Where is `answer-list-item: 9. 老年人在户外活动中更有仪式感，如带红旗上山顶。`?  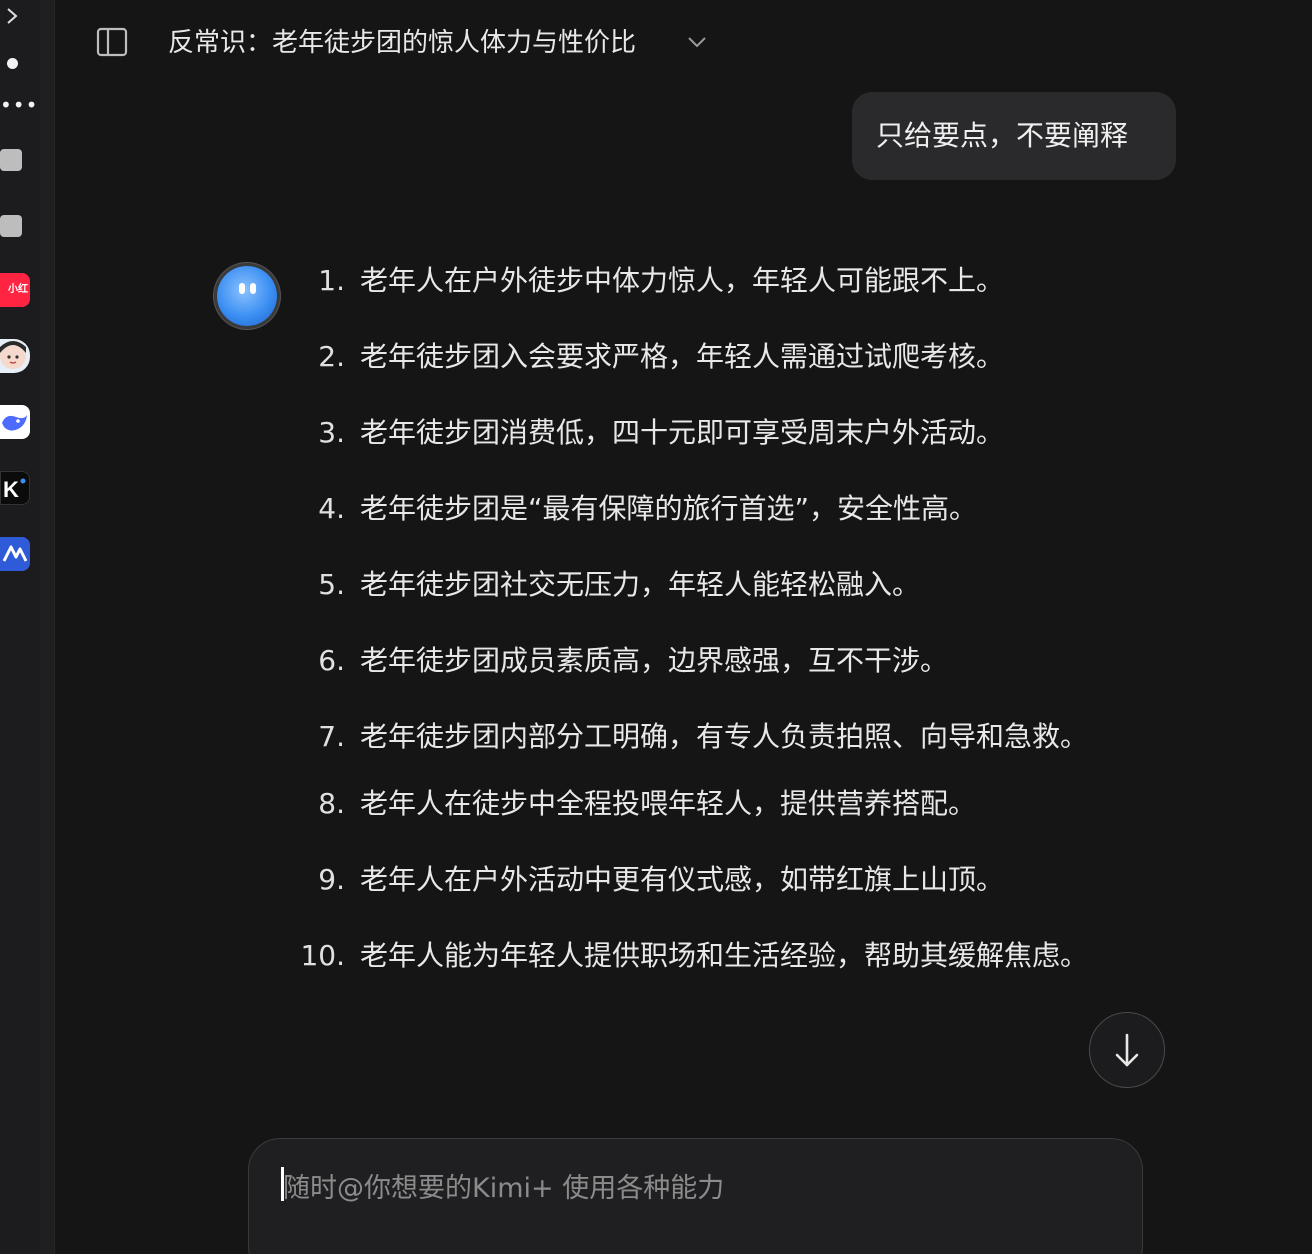
answer-list-item: 9. 老年人在户外活动中更有仪式感，如带红旗上山顶。 is located at coordinates (705, 879).